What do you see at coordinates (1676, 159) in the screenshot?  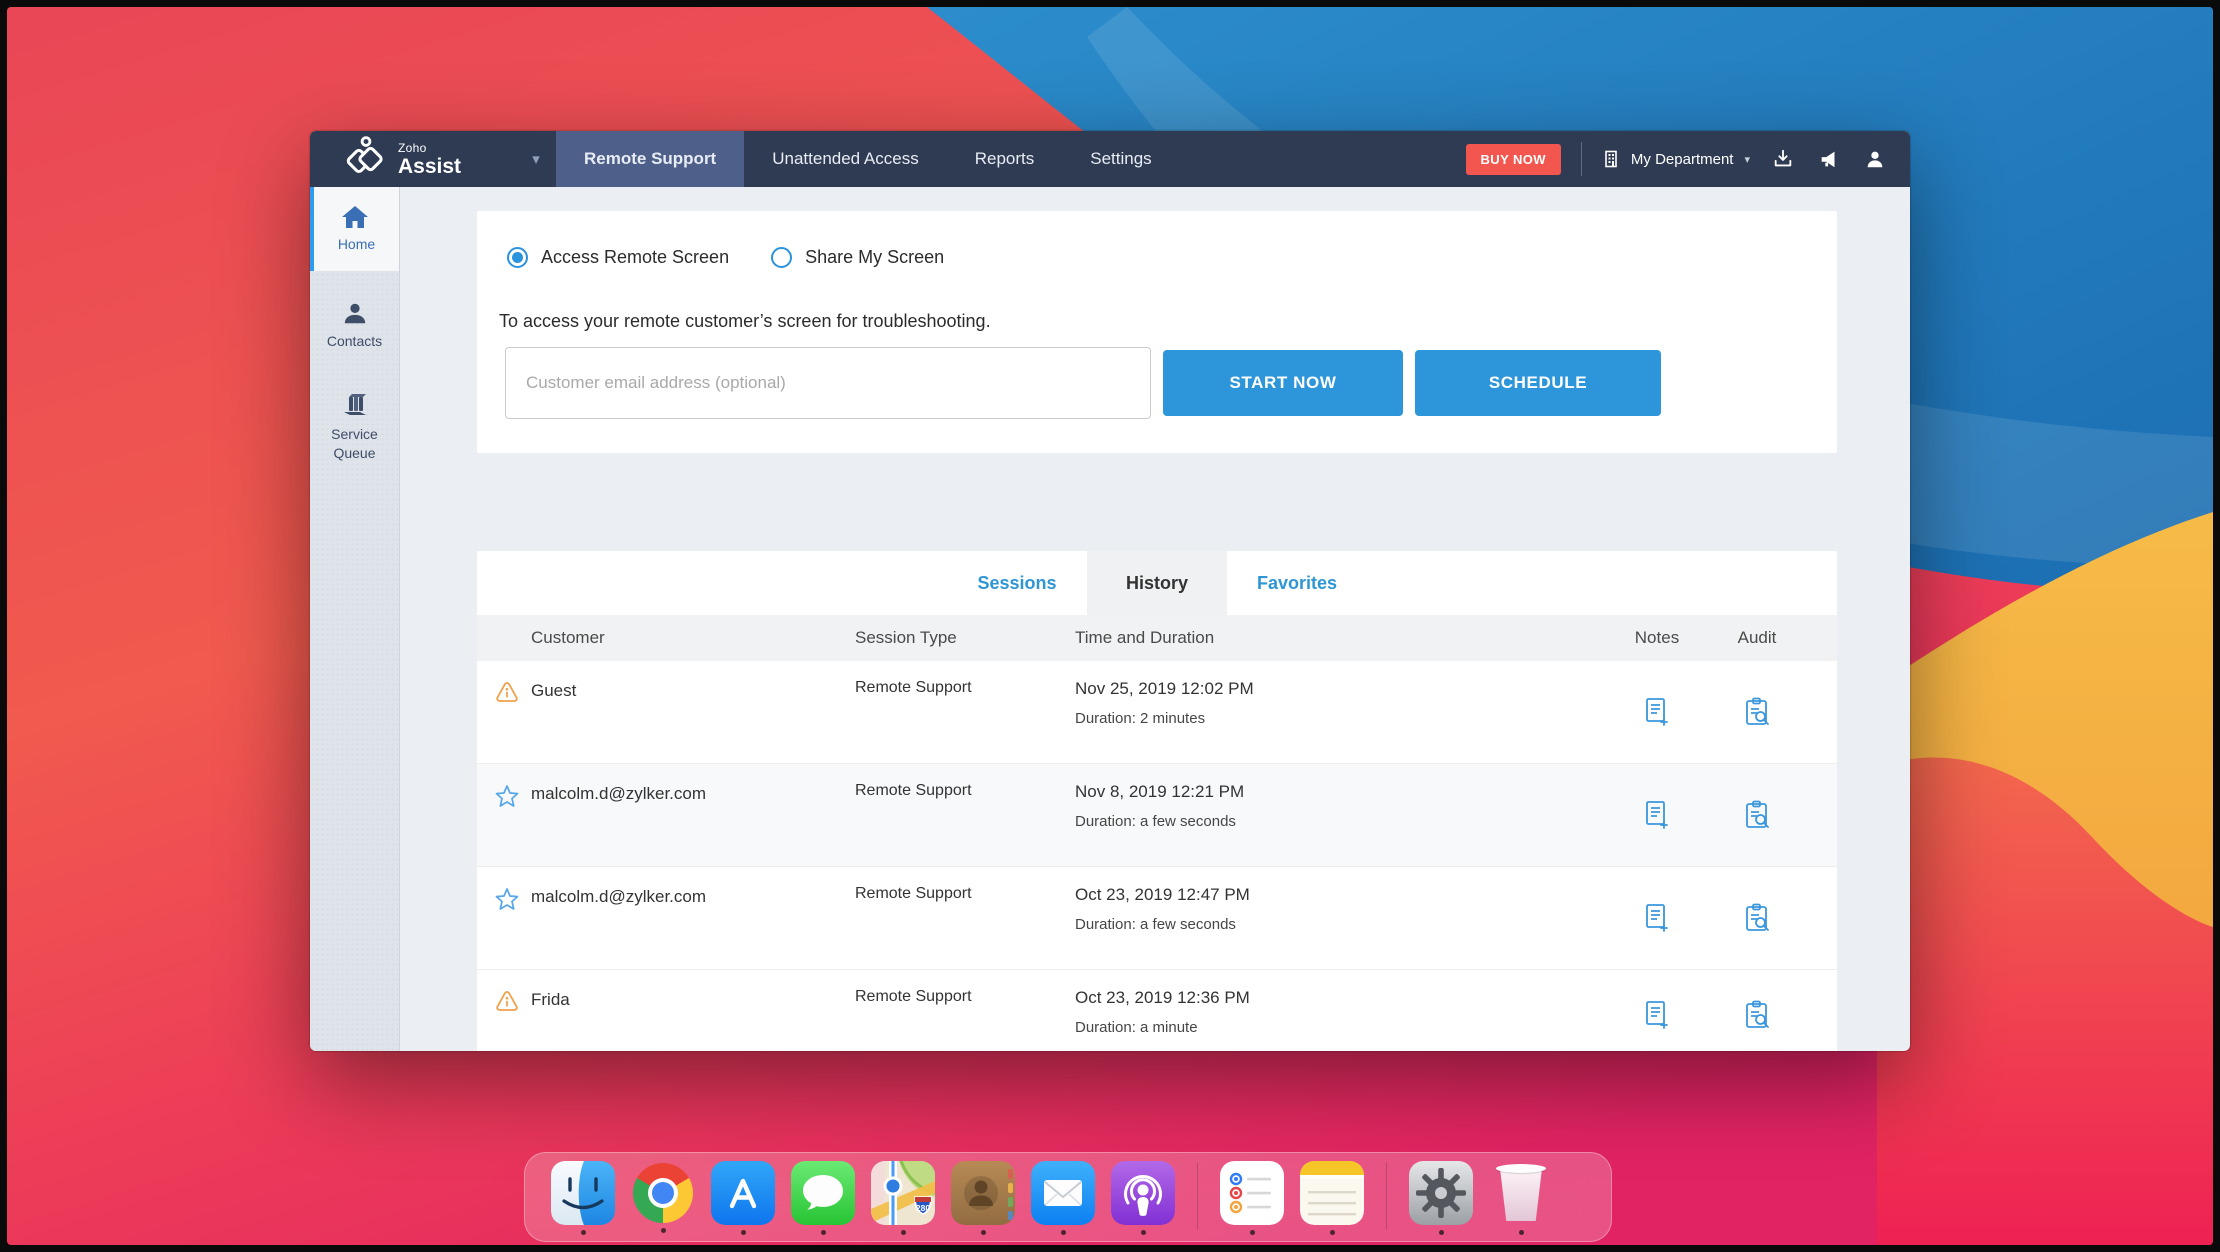 I see `department-selector: My Department ▾` at bounding box center [1676, 159].